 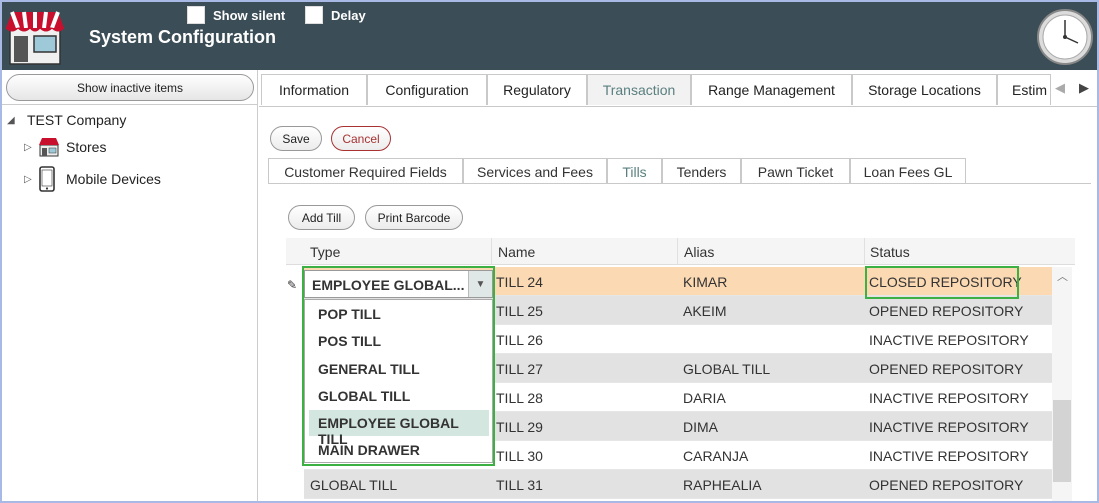 What do you see at coordinates (427, 89) in the screenshot?
I see `tab-configuration: Configuration` at bounding box center [427, 89].